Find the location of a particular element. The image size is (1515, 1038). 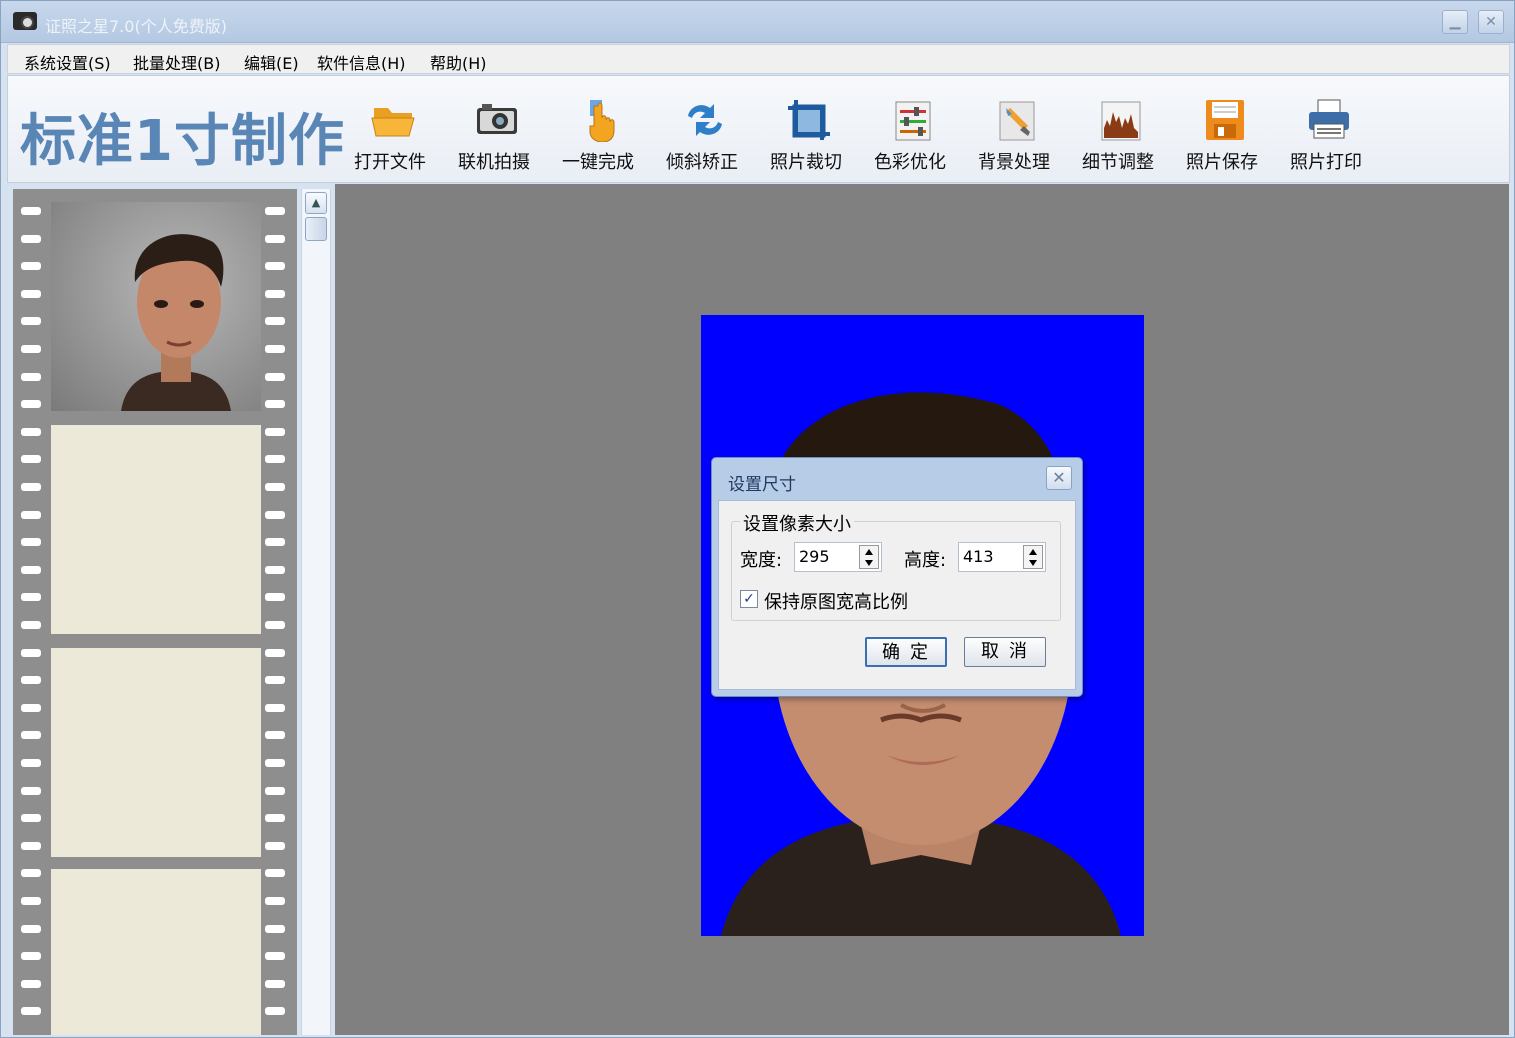

height-label: 高度: is located at coordinates (925, 560).